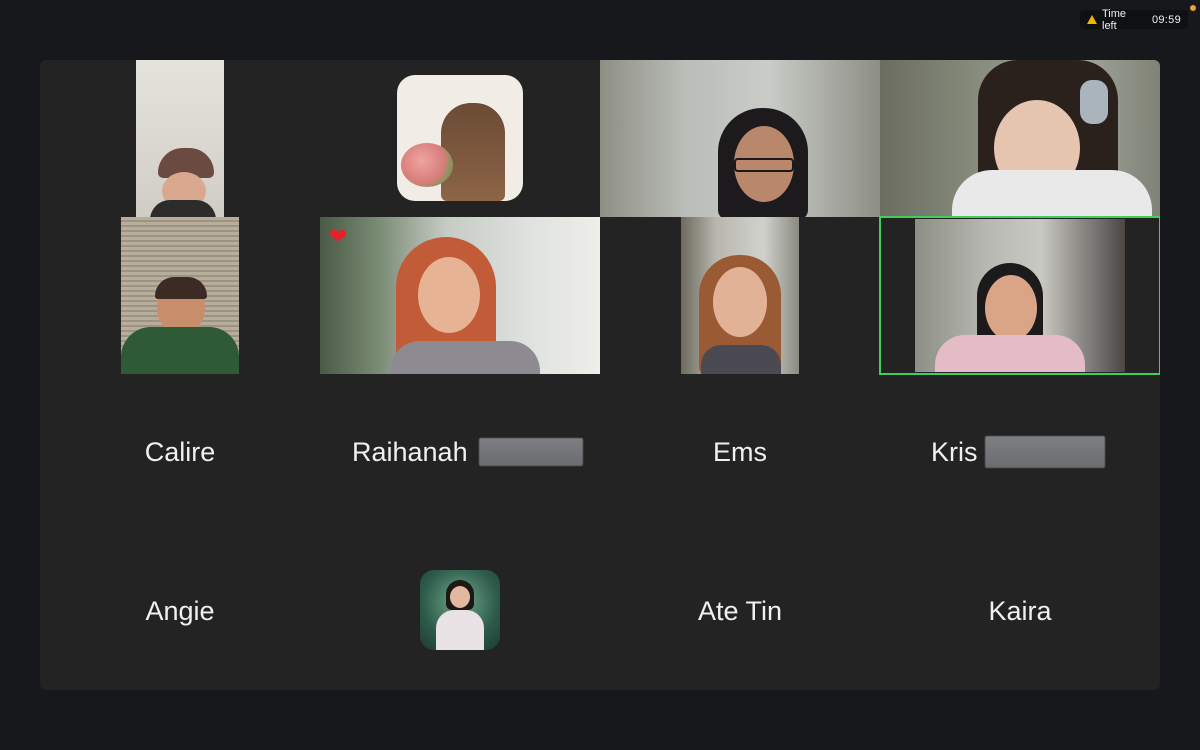  I want to click on participant-name: Ate Tin, so click(740, 611).